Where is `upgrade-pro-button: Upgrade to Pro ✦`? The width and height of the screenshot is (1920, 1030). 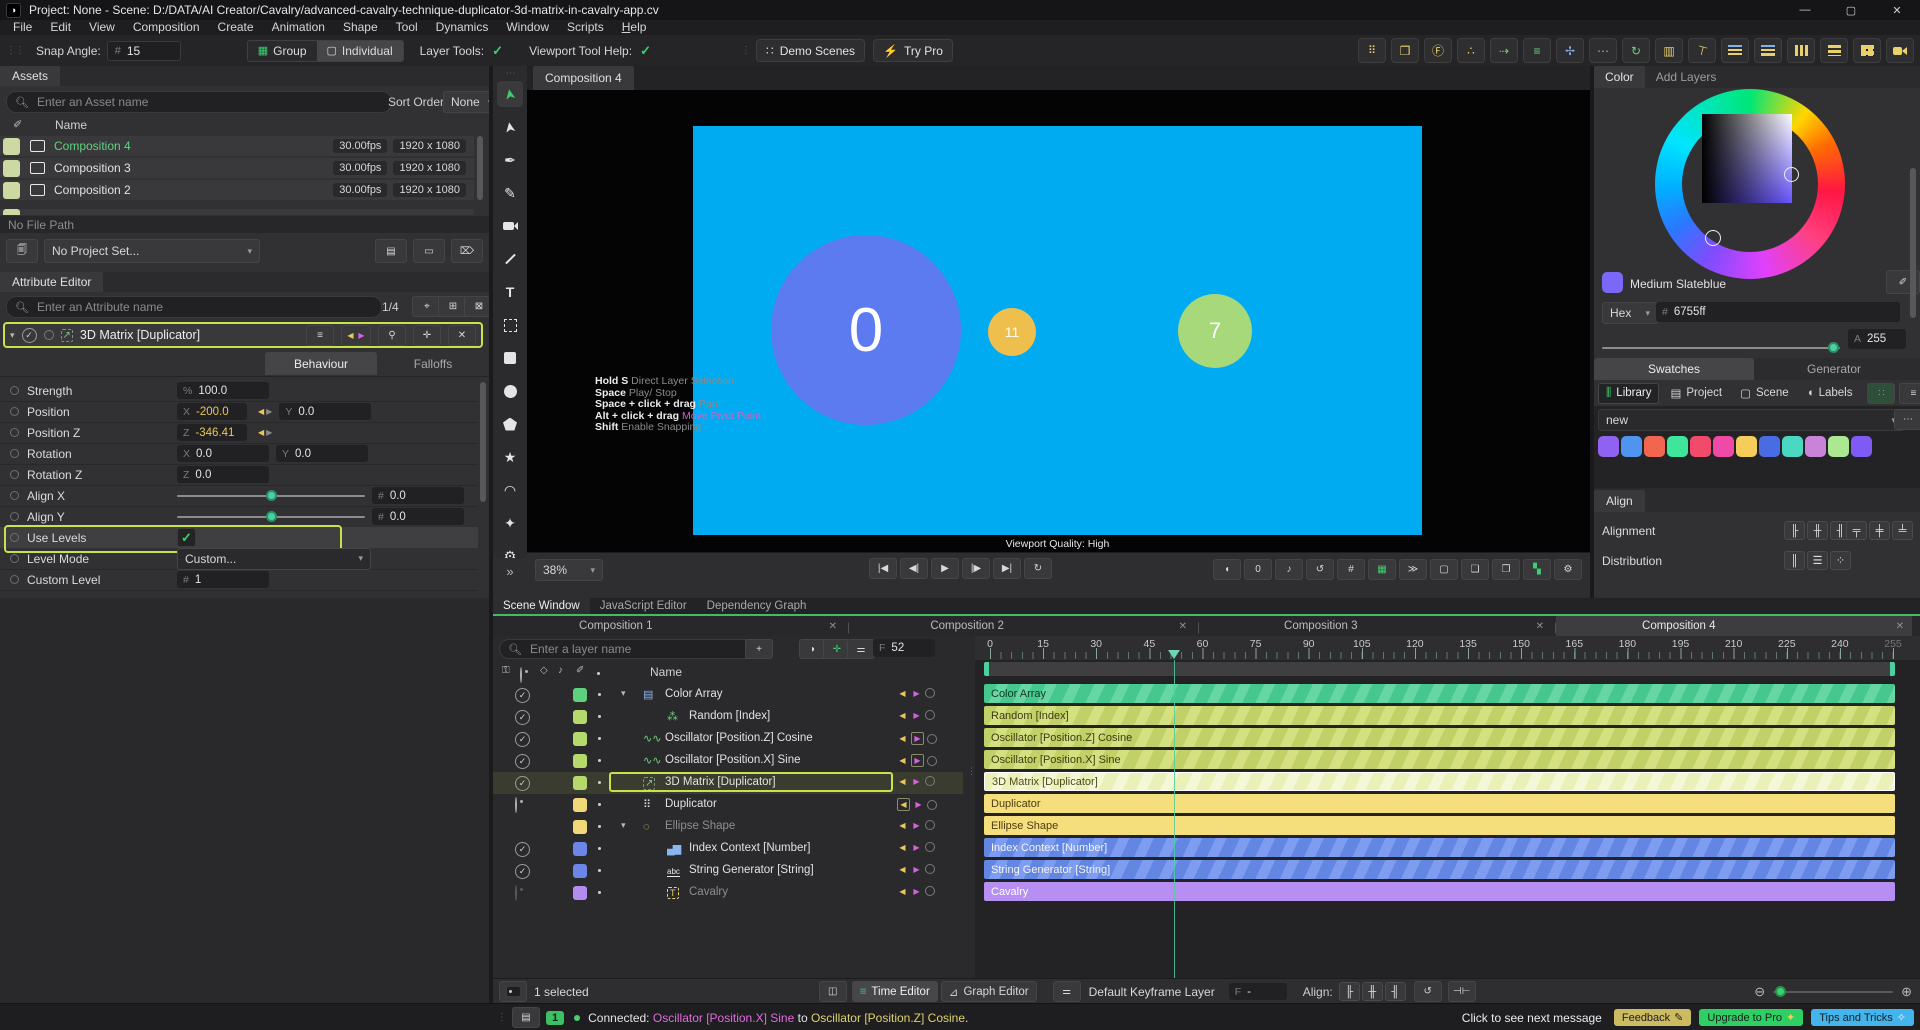 upgrade-pro-button: Upgrade to Pro ✦ is located at coordinates (1751, 1017).